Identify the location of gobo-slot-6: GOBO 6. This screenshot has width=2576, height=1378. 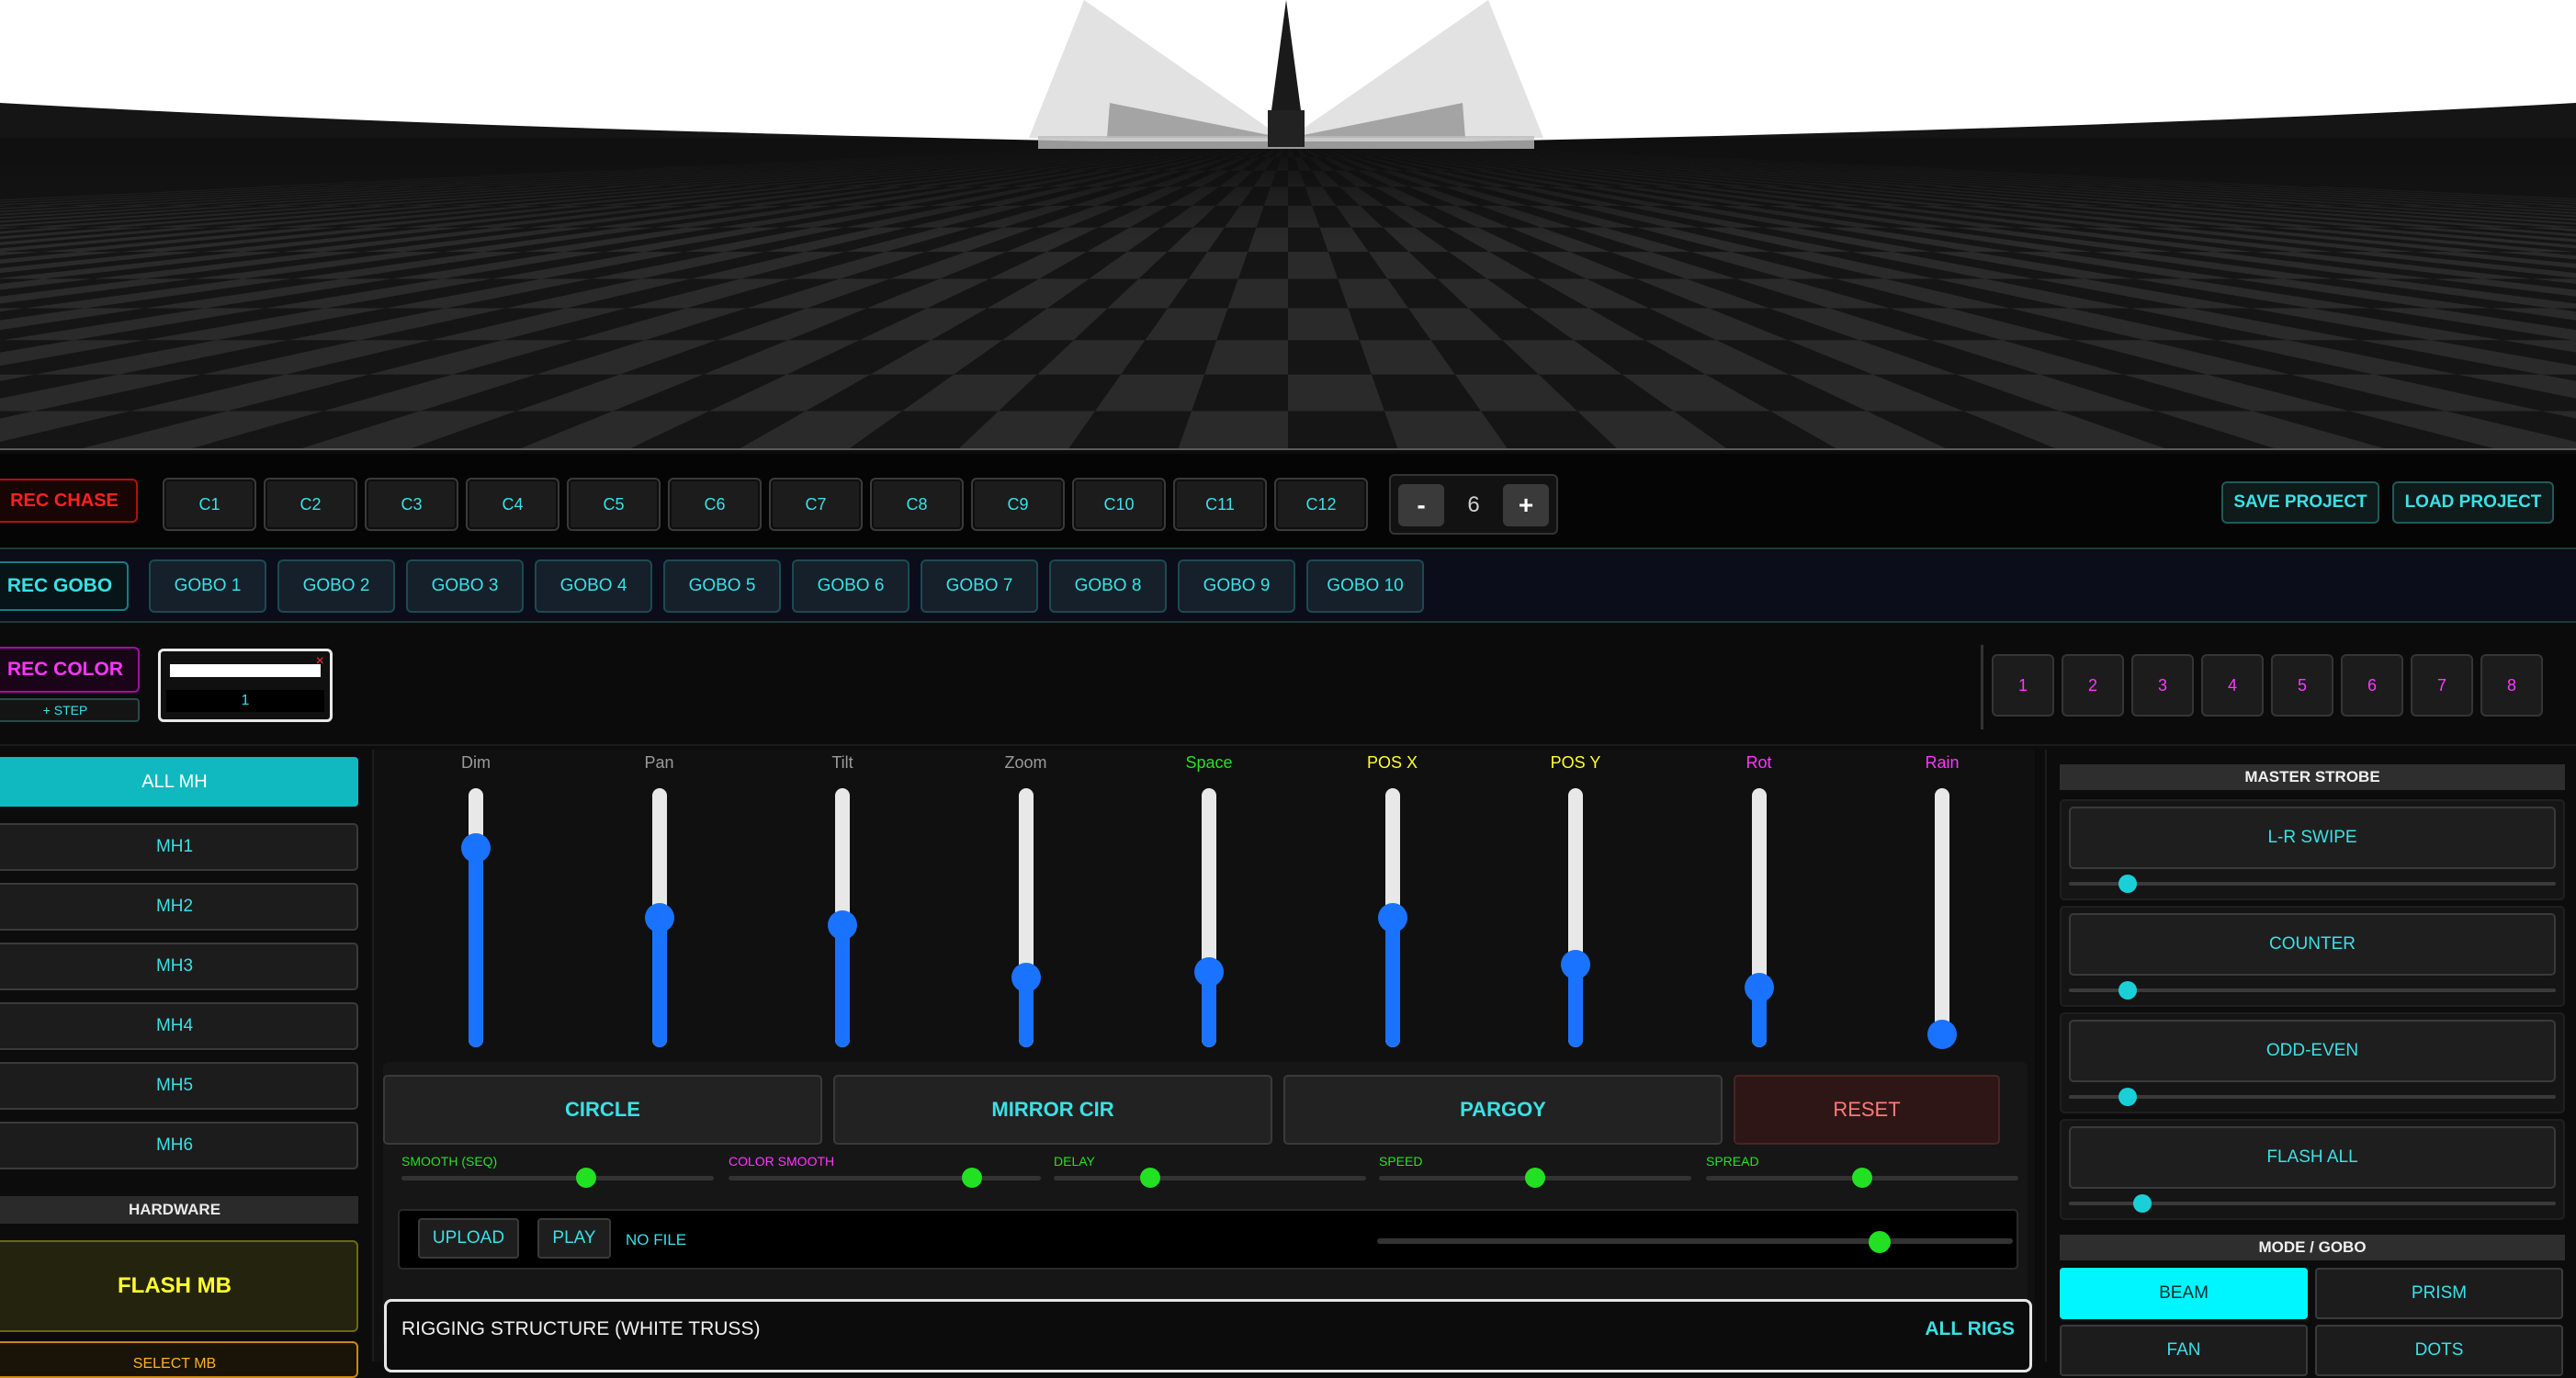
(851, 586).